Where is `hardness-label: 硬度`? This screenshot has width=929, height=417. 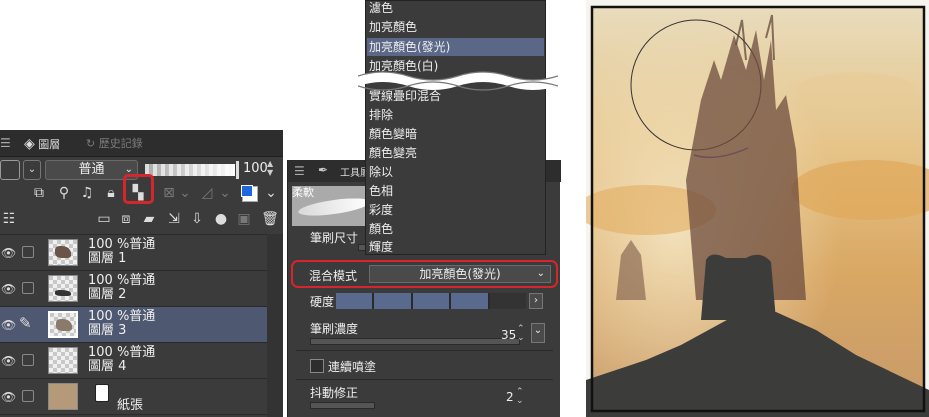
hardness-label: 硬度 is located at coordinates (322, 302).